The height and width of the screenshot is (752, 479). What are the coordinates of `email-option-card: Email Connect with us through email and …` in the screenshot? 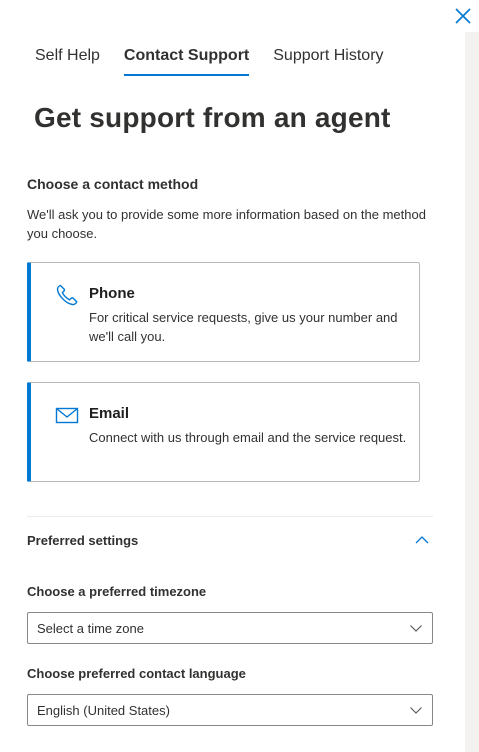 It's located at (223, 432).